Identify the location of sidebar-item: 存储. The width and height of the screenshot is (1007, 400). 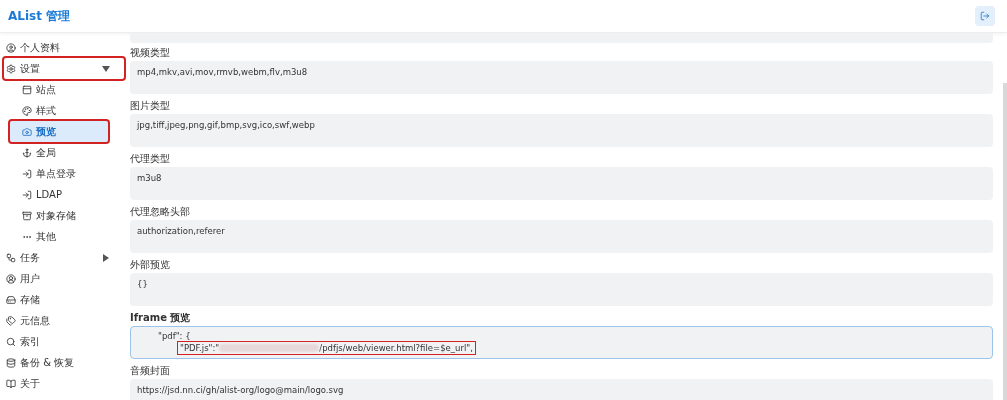
(64, 299).